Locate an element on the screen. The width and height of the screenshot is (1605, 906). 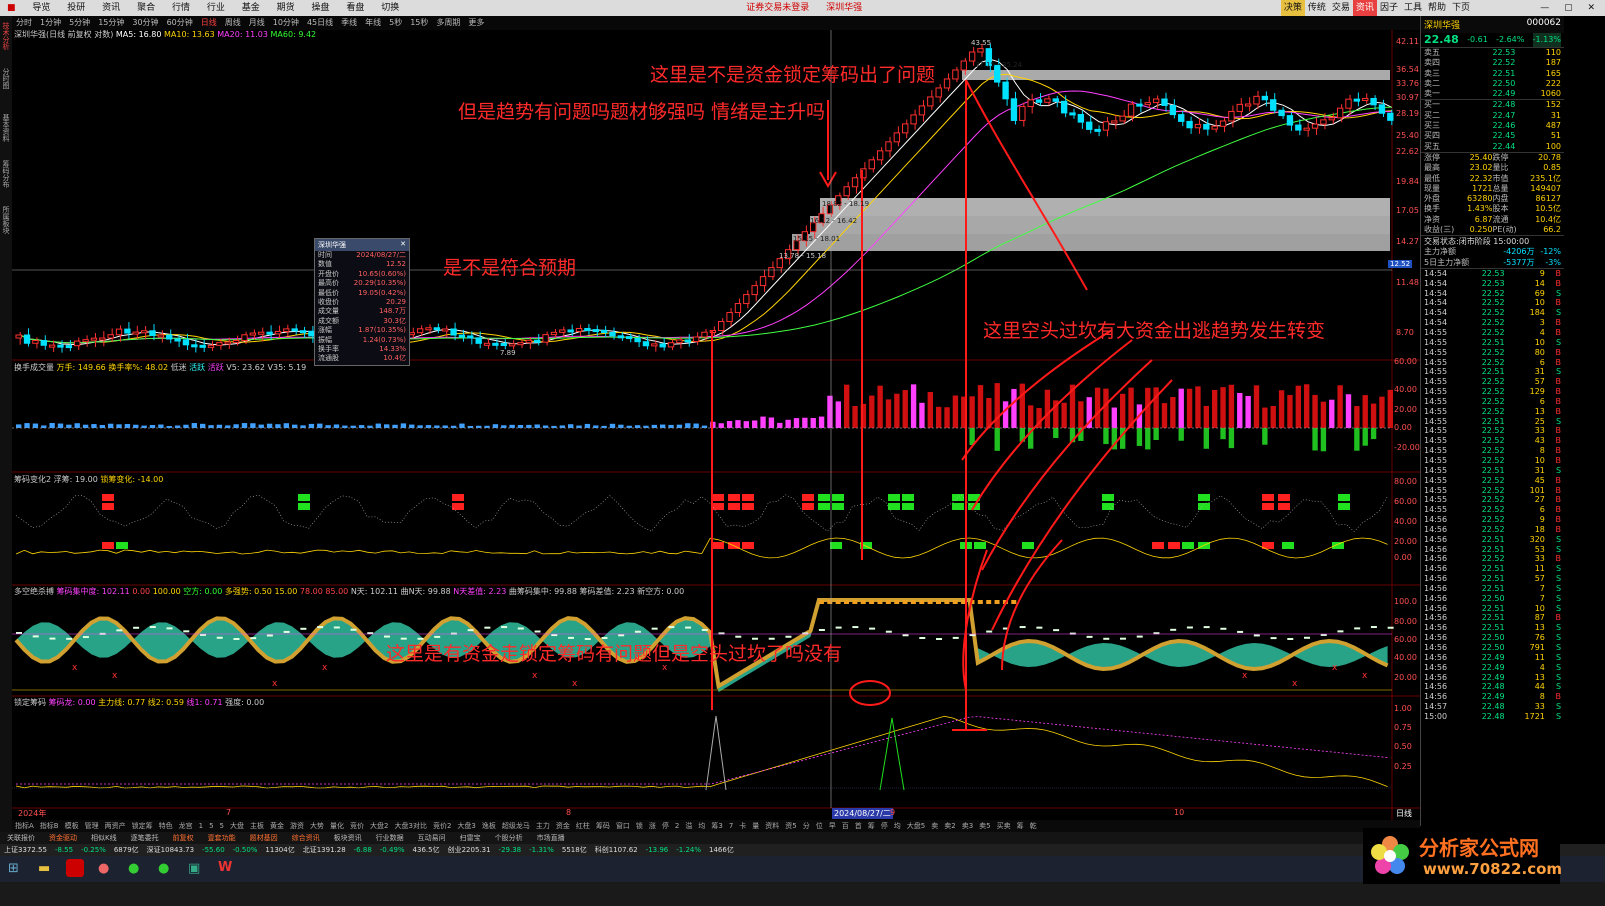
indicator-tab: 大盘3对比 is located at coordinates (410, 826).